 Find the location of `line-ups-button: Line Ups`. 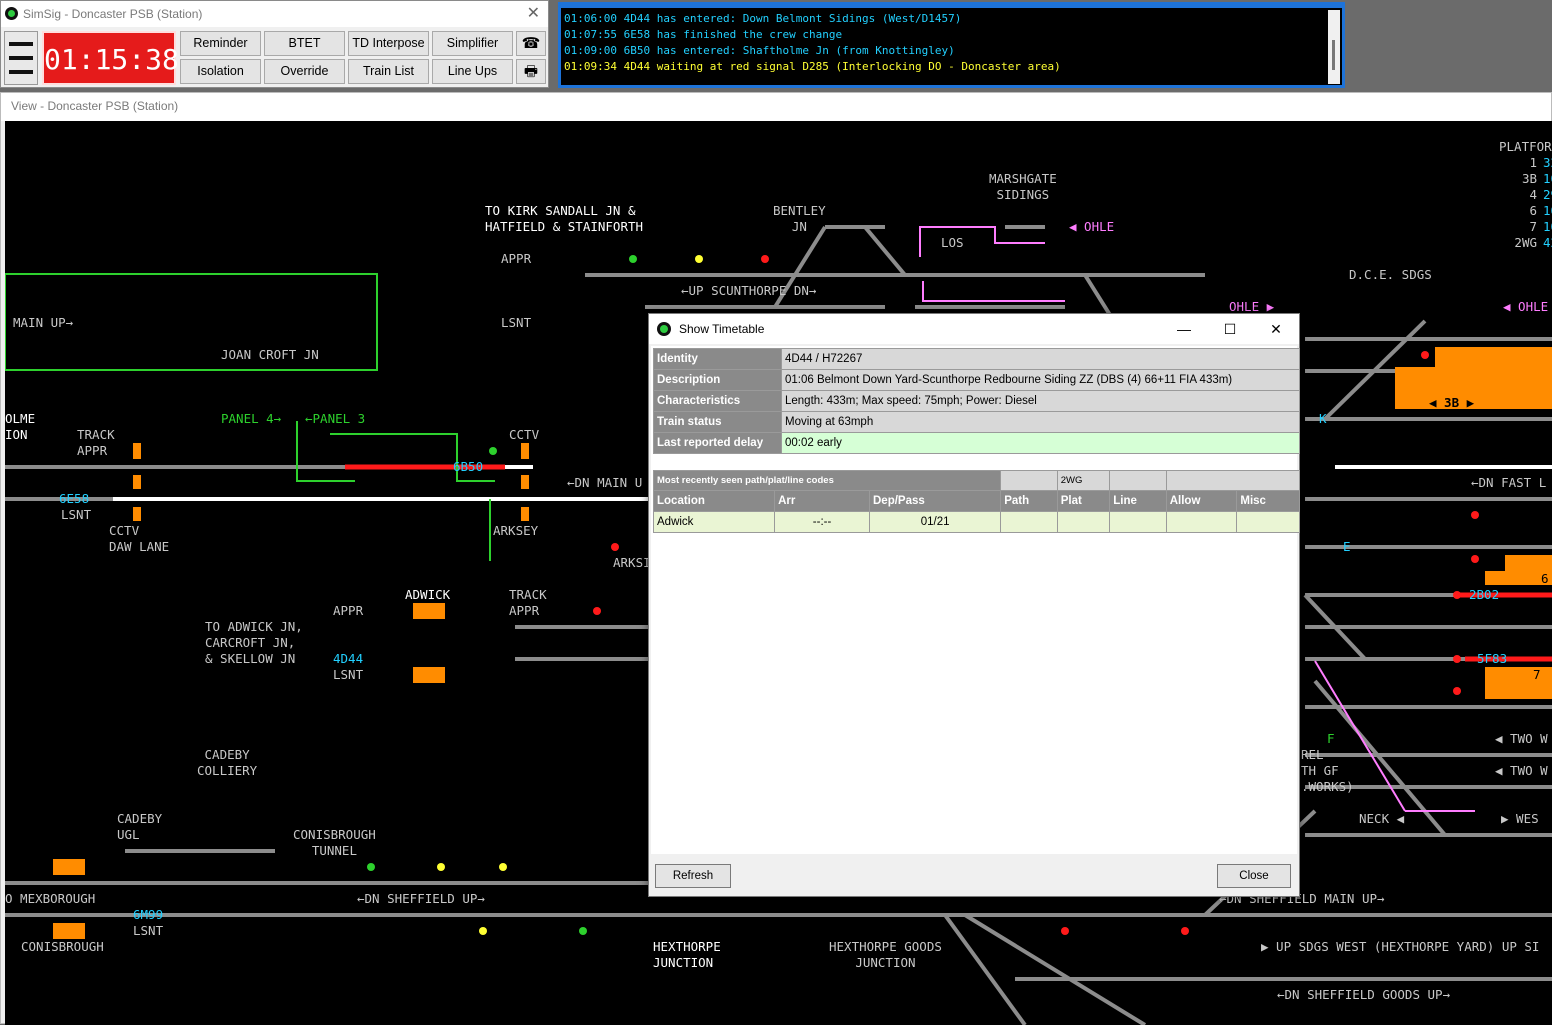

line-ups-button: Line Ups is located at coordinates (472, 71).